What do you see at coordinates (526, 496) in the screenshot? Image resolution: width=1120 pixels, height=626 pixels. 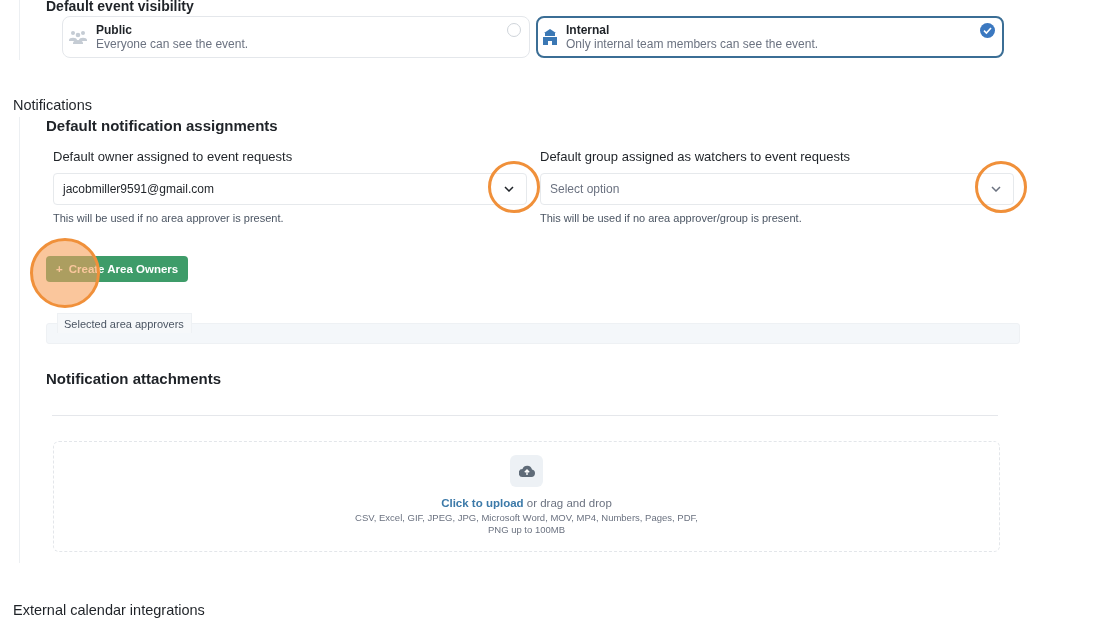 I see `upload-dropzone: Click to upload or drag and drop CSV, Excel, GIF, JPEG, JPG, Microsoft Word, MOV, MP4, Numbers, Pages, PDF, PNG up to 100MB` at bounding box center [526, 496].